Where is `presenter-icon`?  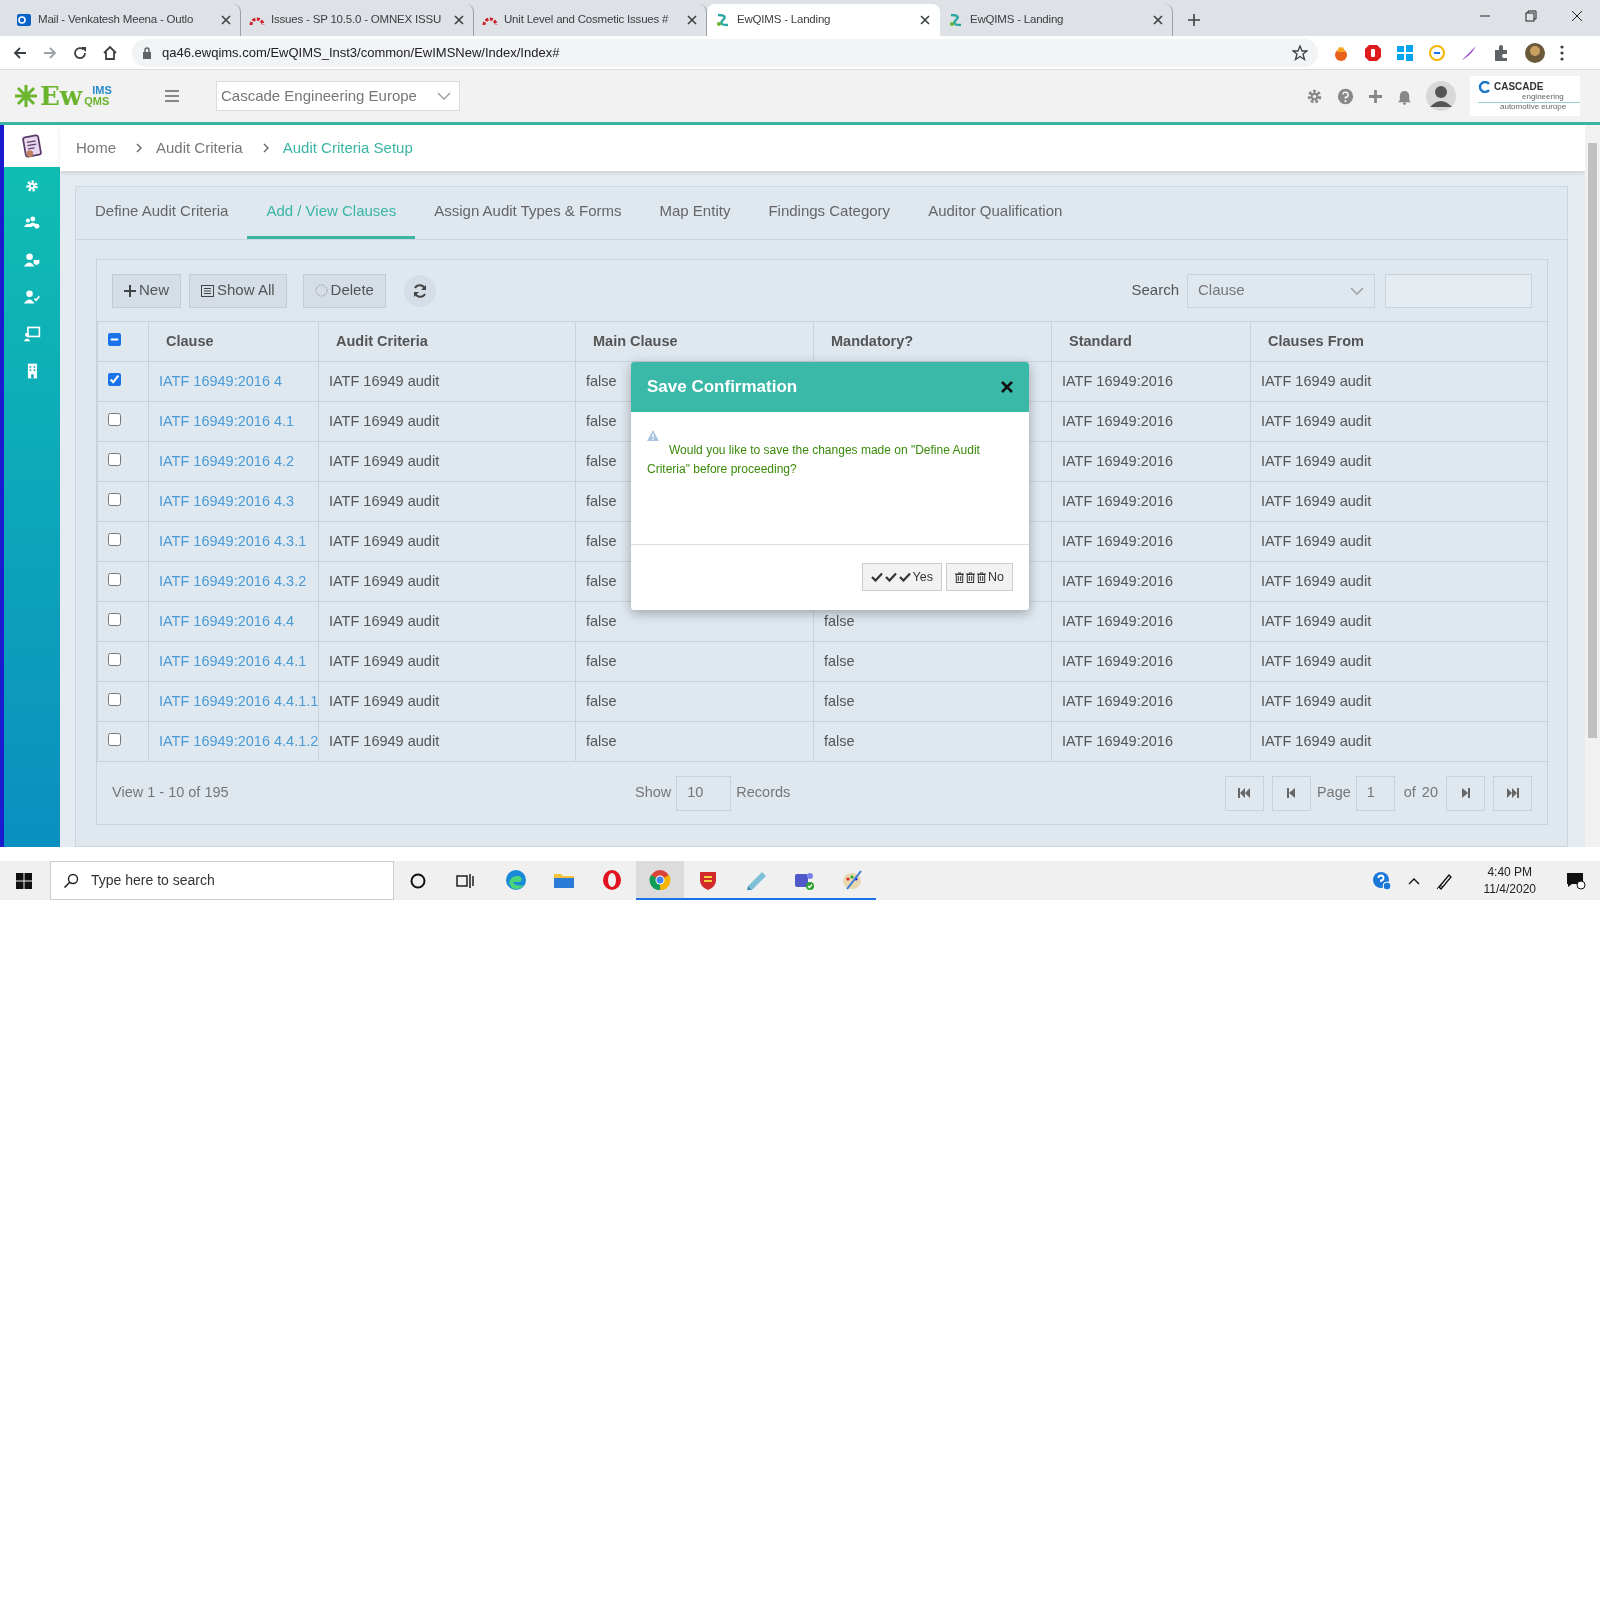 presenter-icon is located at coordinates (32, 333).